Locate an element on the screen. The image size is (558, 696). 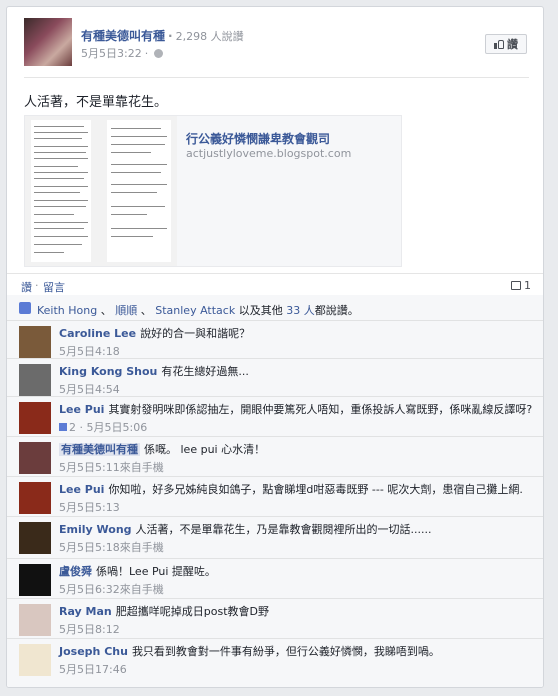
post-status-text: 人活著，不是單靠花生。 is located at coordinates (96, 102).